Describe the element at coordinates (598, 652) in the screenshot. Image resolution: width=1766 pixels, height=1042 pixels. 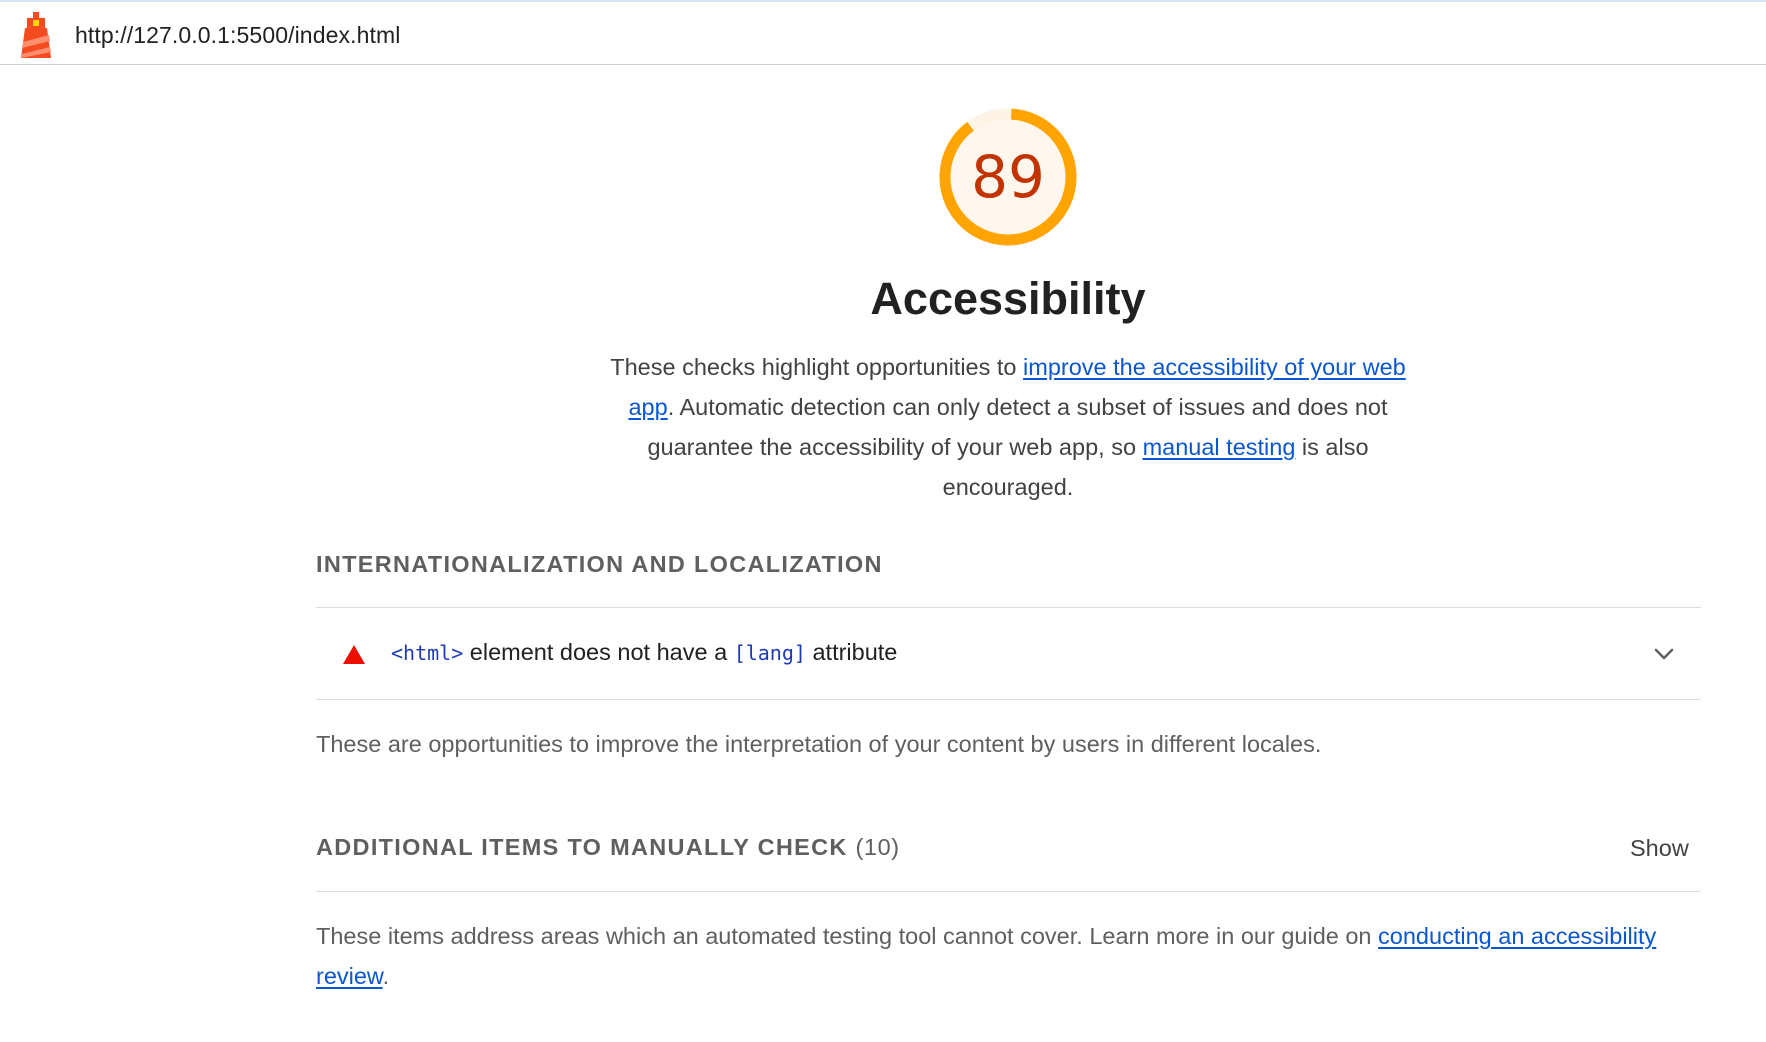
I see `audit-text-1: element does not have a` at that location.